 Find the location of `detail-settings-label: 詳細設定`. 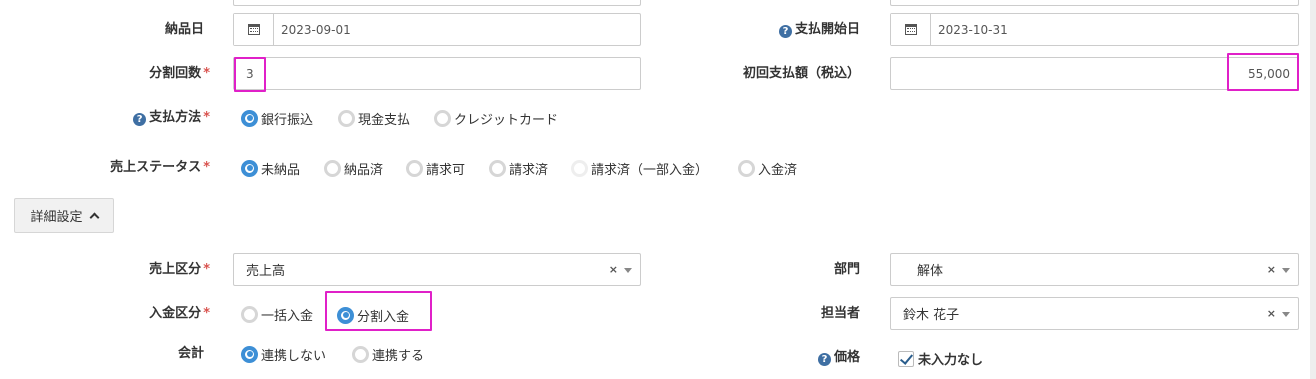

detail-settings-label: 詳細設定 is located at coordinates (56, 217).